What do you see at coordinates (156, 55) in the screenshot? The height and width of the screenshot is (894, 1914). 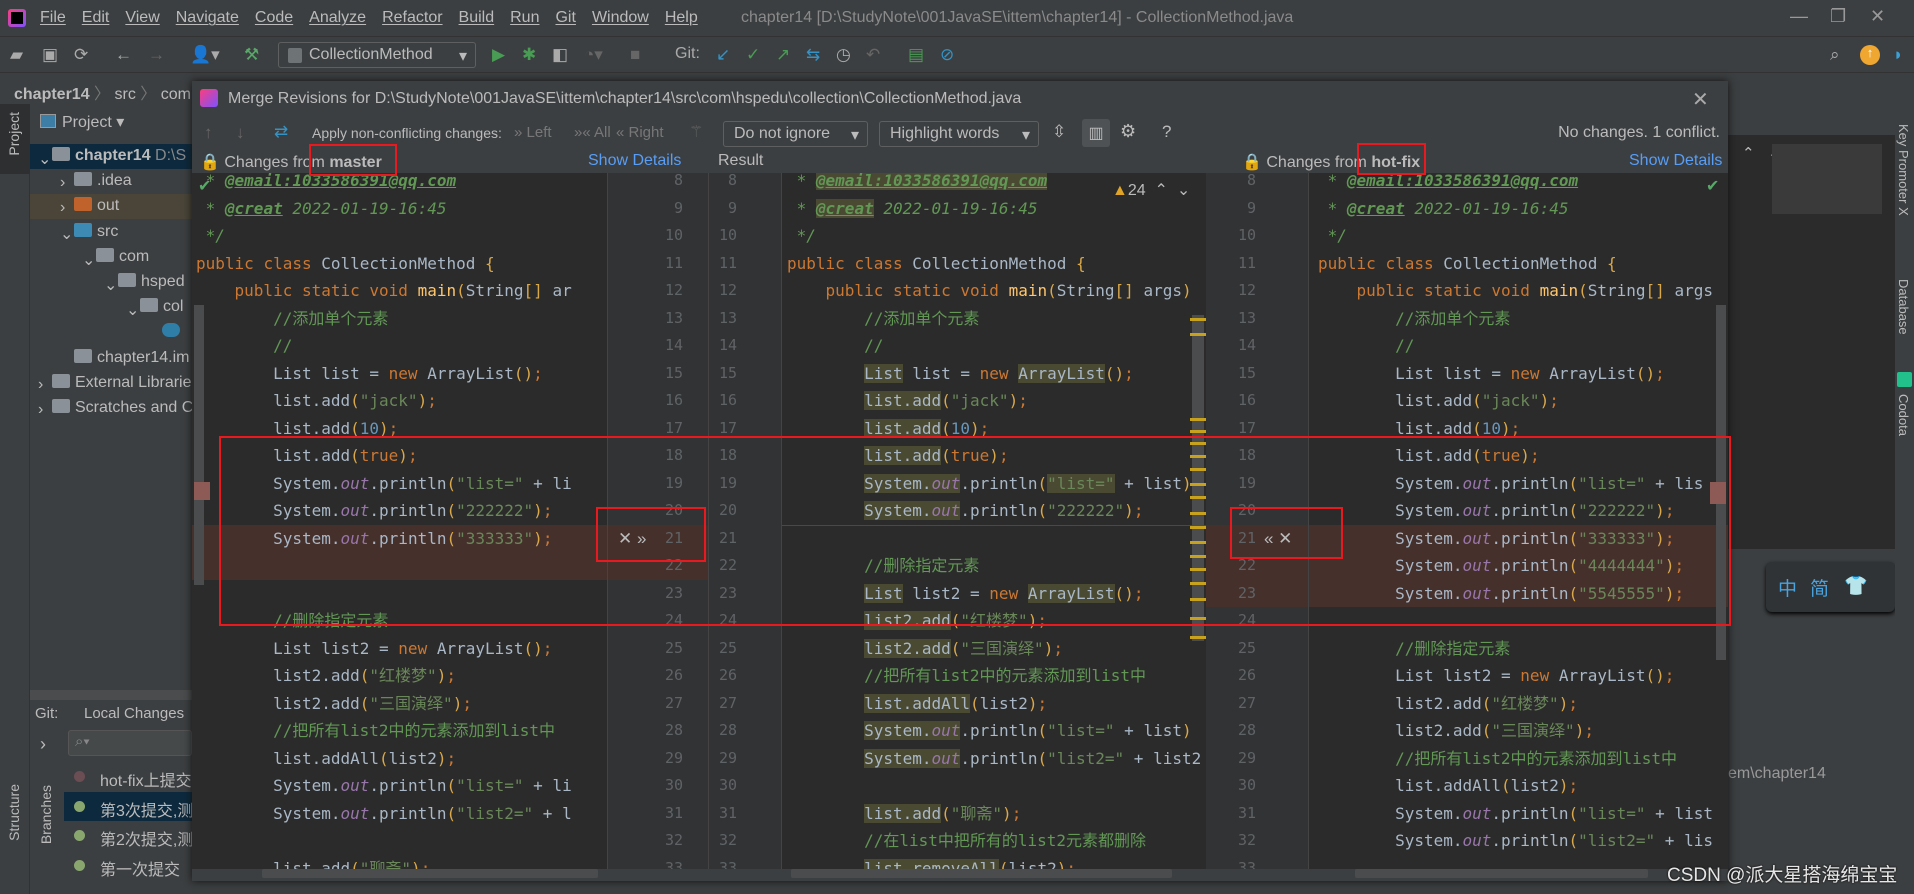 I see `forward-icon: →` at bounding box center [156, 55].